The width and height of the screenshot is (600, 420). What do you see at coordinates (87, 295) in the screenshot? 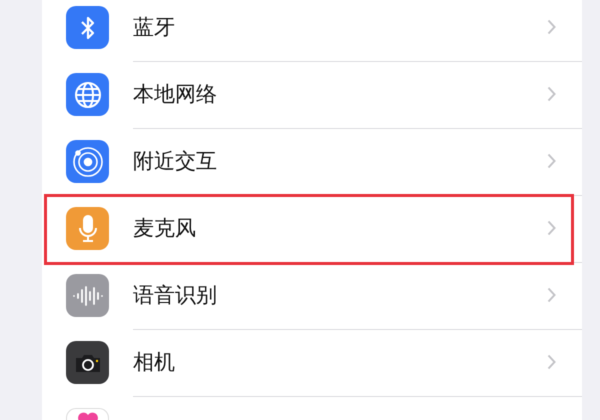
I see `waveform-icon` at bounding box center [87, 295].